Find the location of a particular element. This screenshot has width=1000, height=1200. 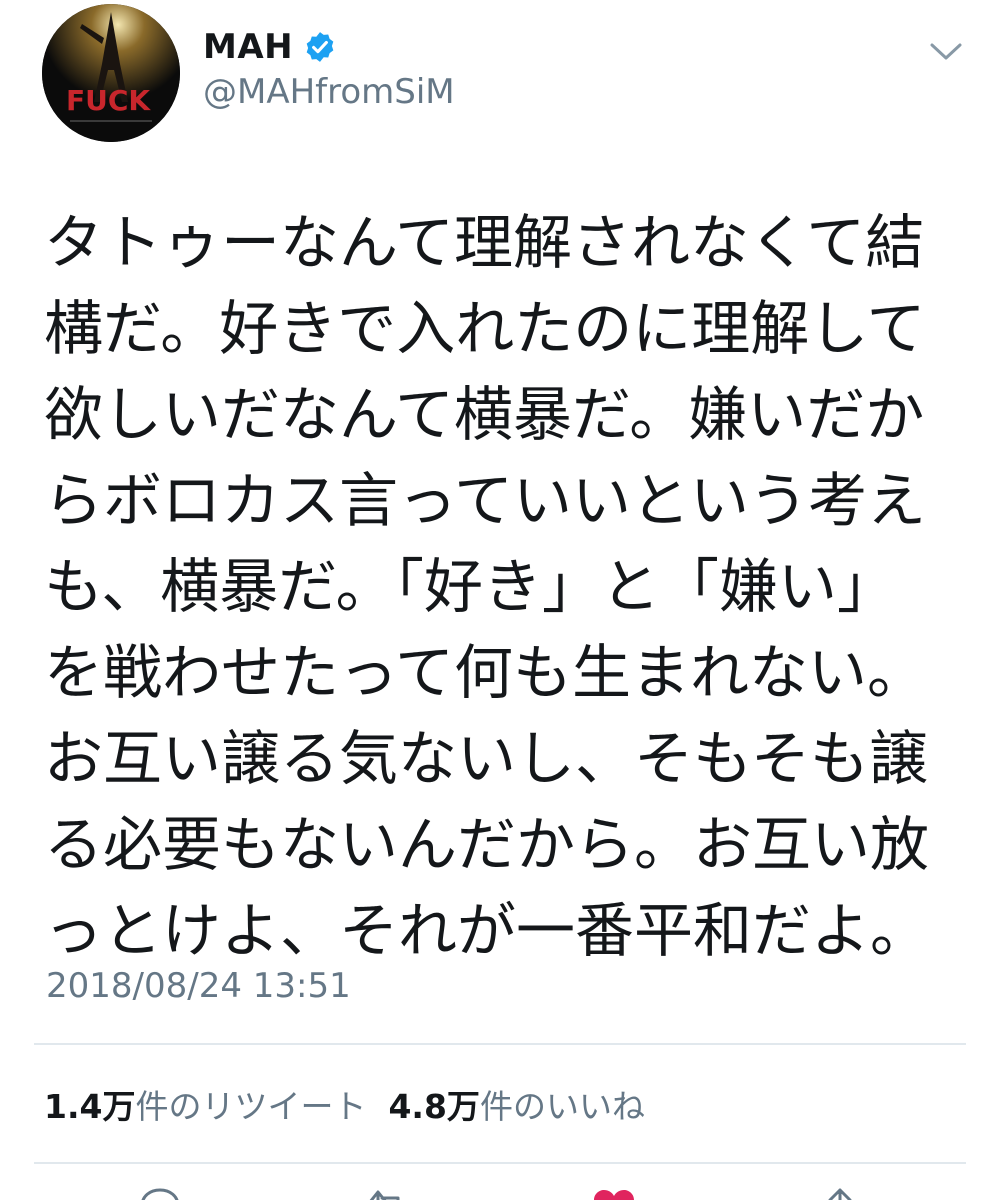

reply-icon is located at coordinates (160, 1194).